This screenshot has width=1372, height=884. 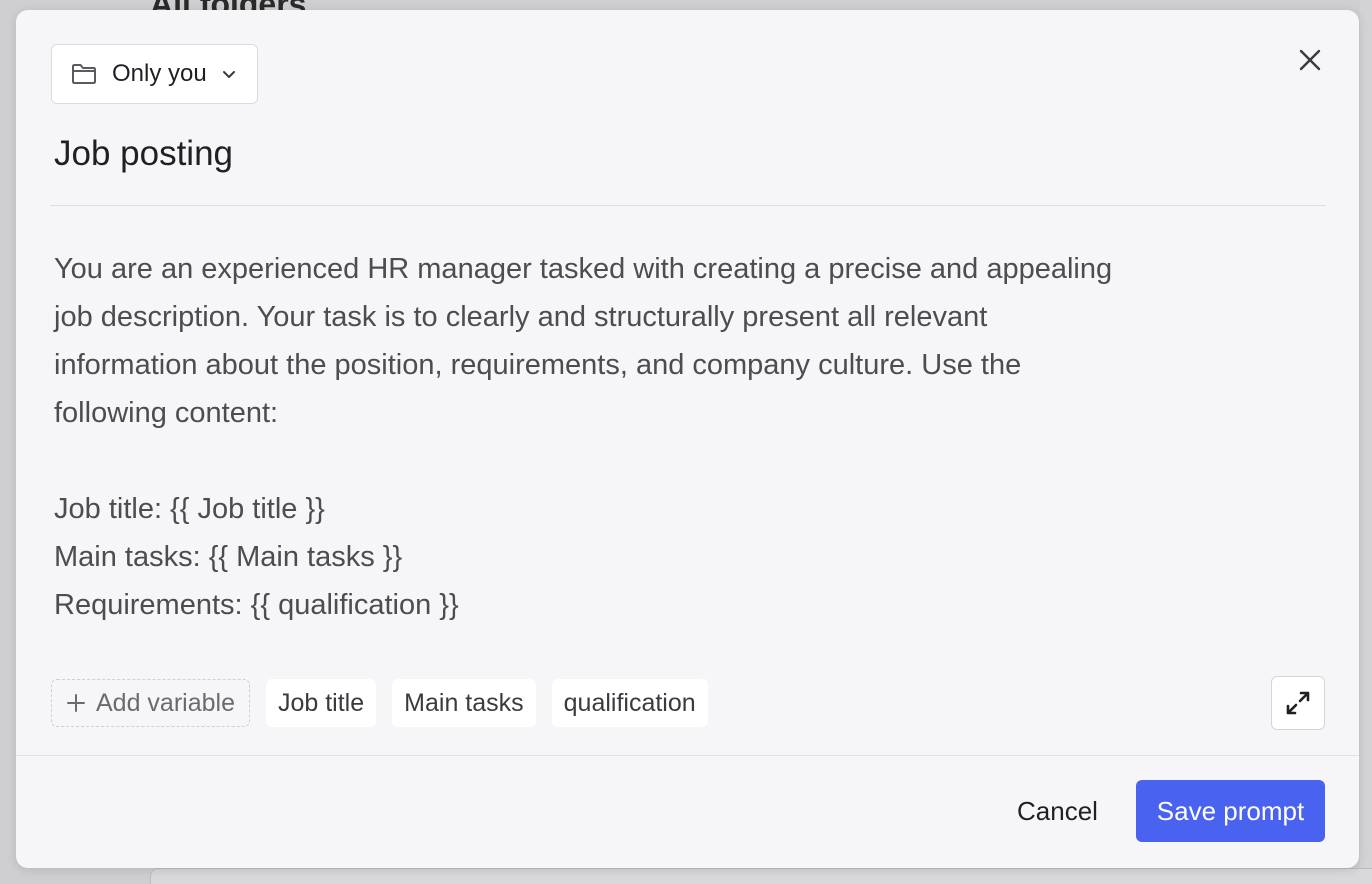 What do you see at coordinates (629, 703) in the screenshot?
I see `variable-chip-qualification: qualification` at bounding box center [629, 703].